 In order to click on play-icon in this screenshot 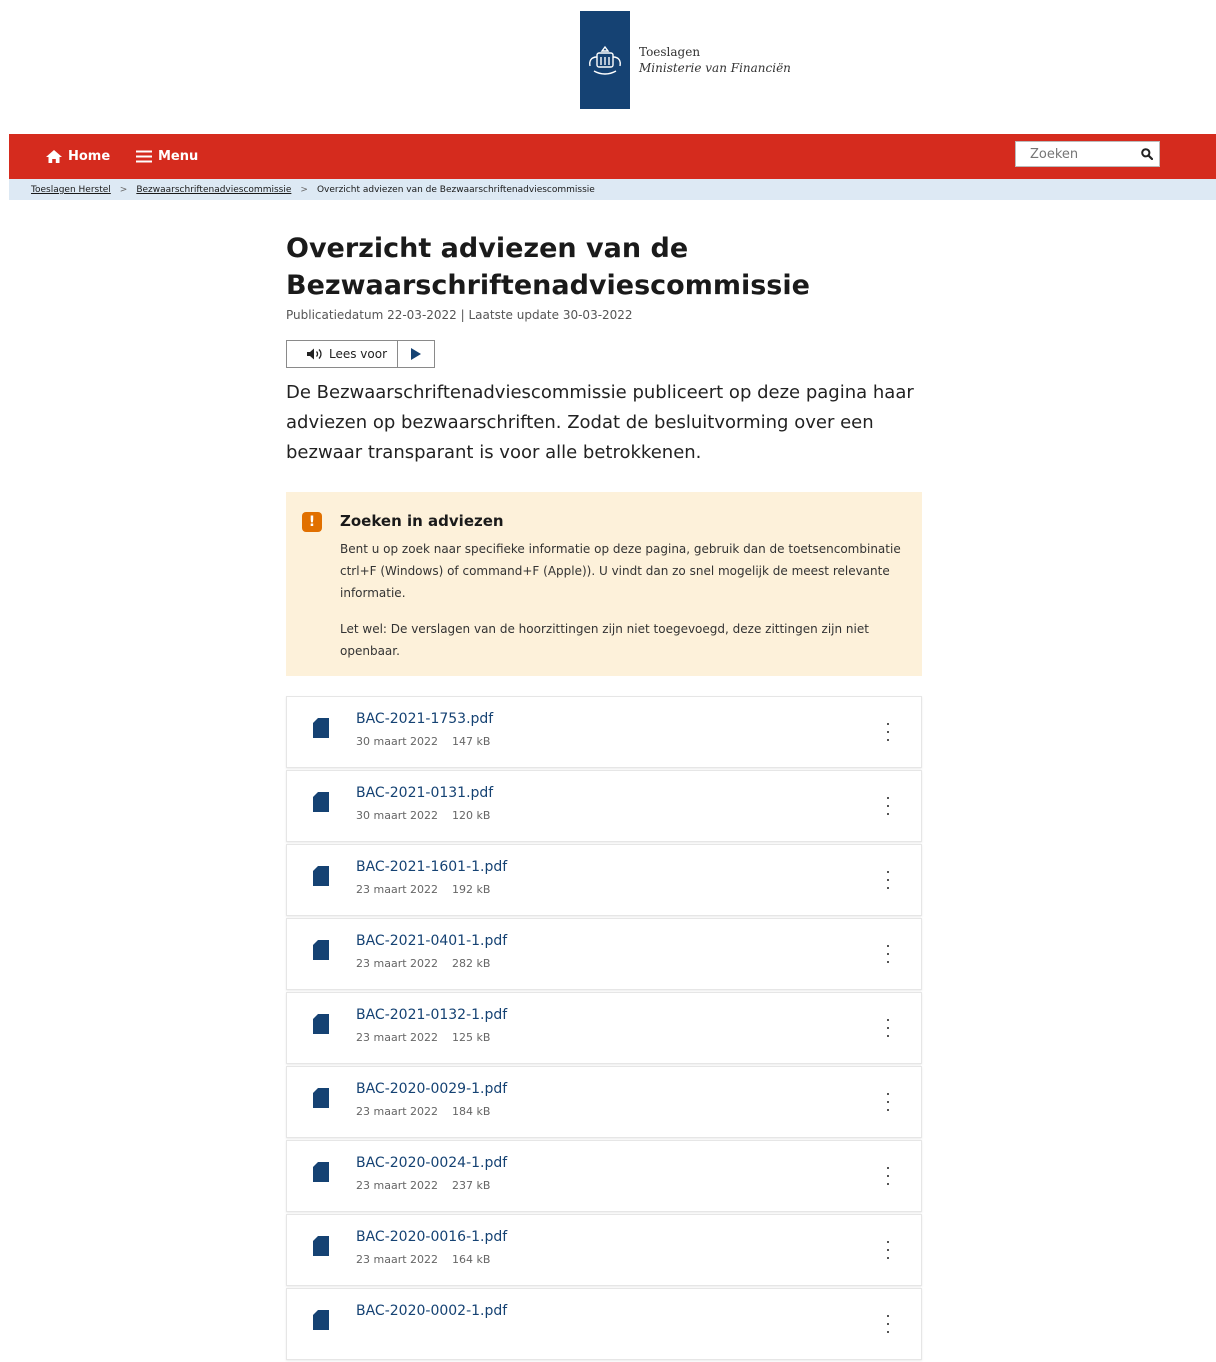, I will do `click(416, 354)`.